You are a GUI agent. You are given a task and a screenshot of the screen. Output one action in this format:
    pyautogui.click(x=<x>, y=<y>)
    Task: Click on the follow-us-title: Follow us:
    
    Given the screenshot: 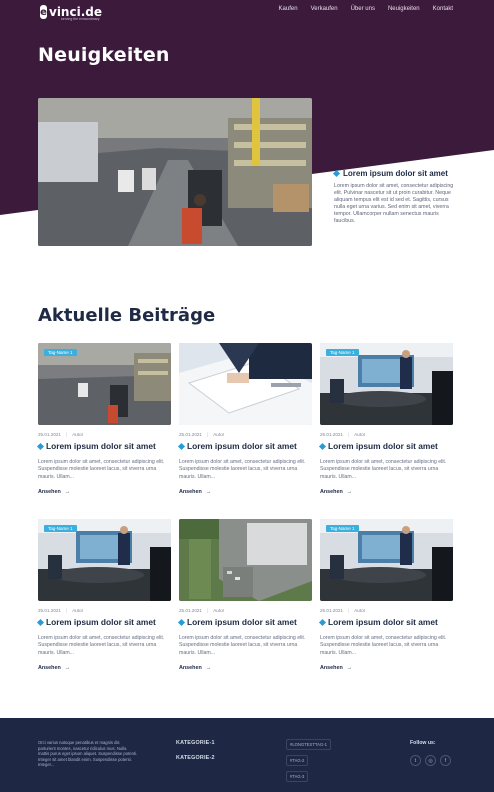 What is the action you would take?
    pyautogui.click(x=423, y=743)
    